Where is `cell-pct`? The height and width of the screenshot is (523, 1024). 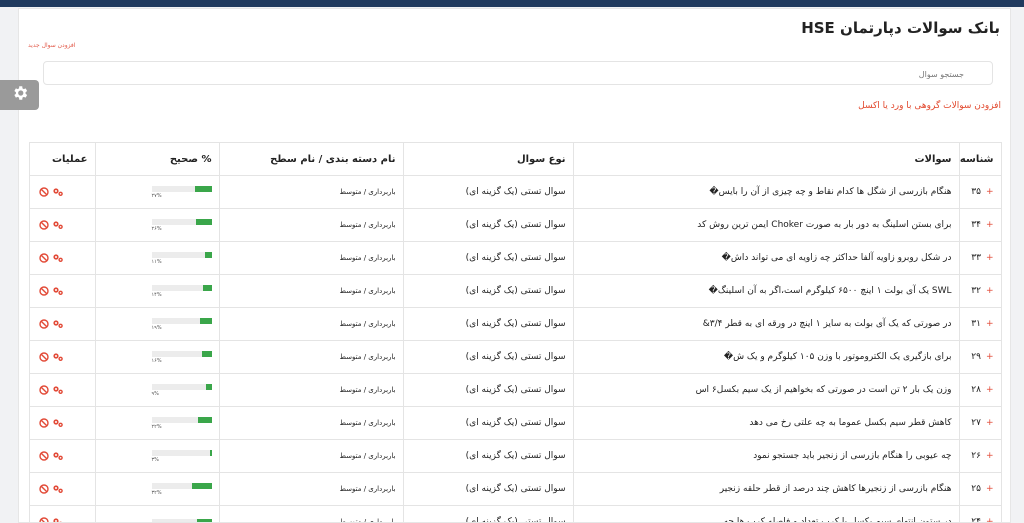
cell-pct is located at coordinates (157, 514).